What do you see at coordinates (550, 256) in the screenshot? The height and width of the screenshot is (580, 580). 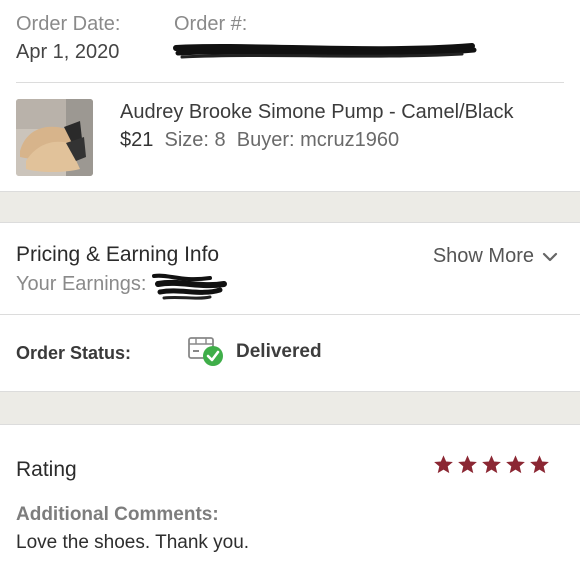 I see `chevron-down-icon` at bounding box center [550, 256].